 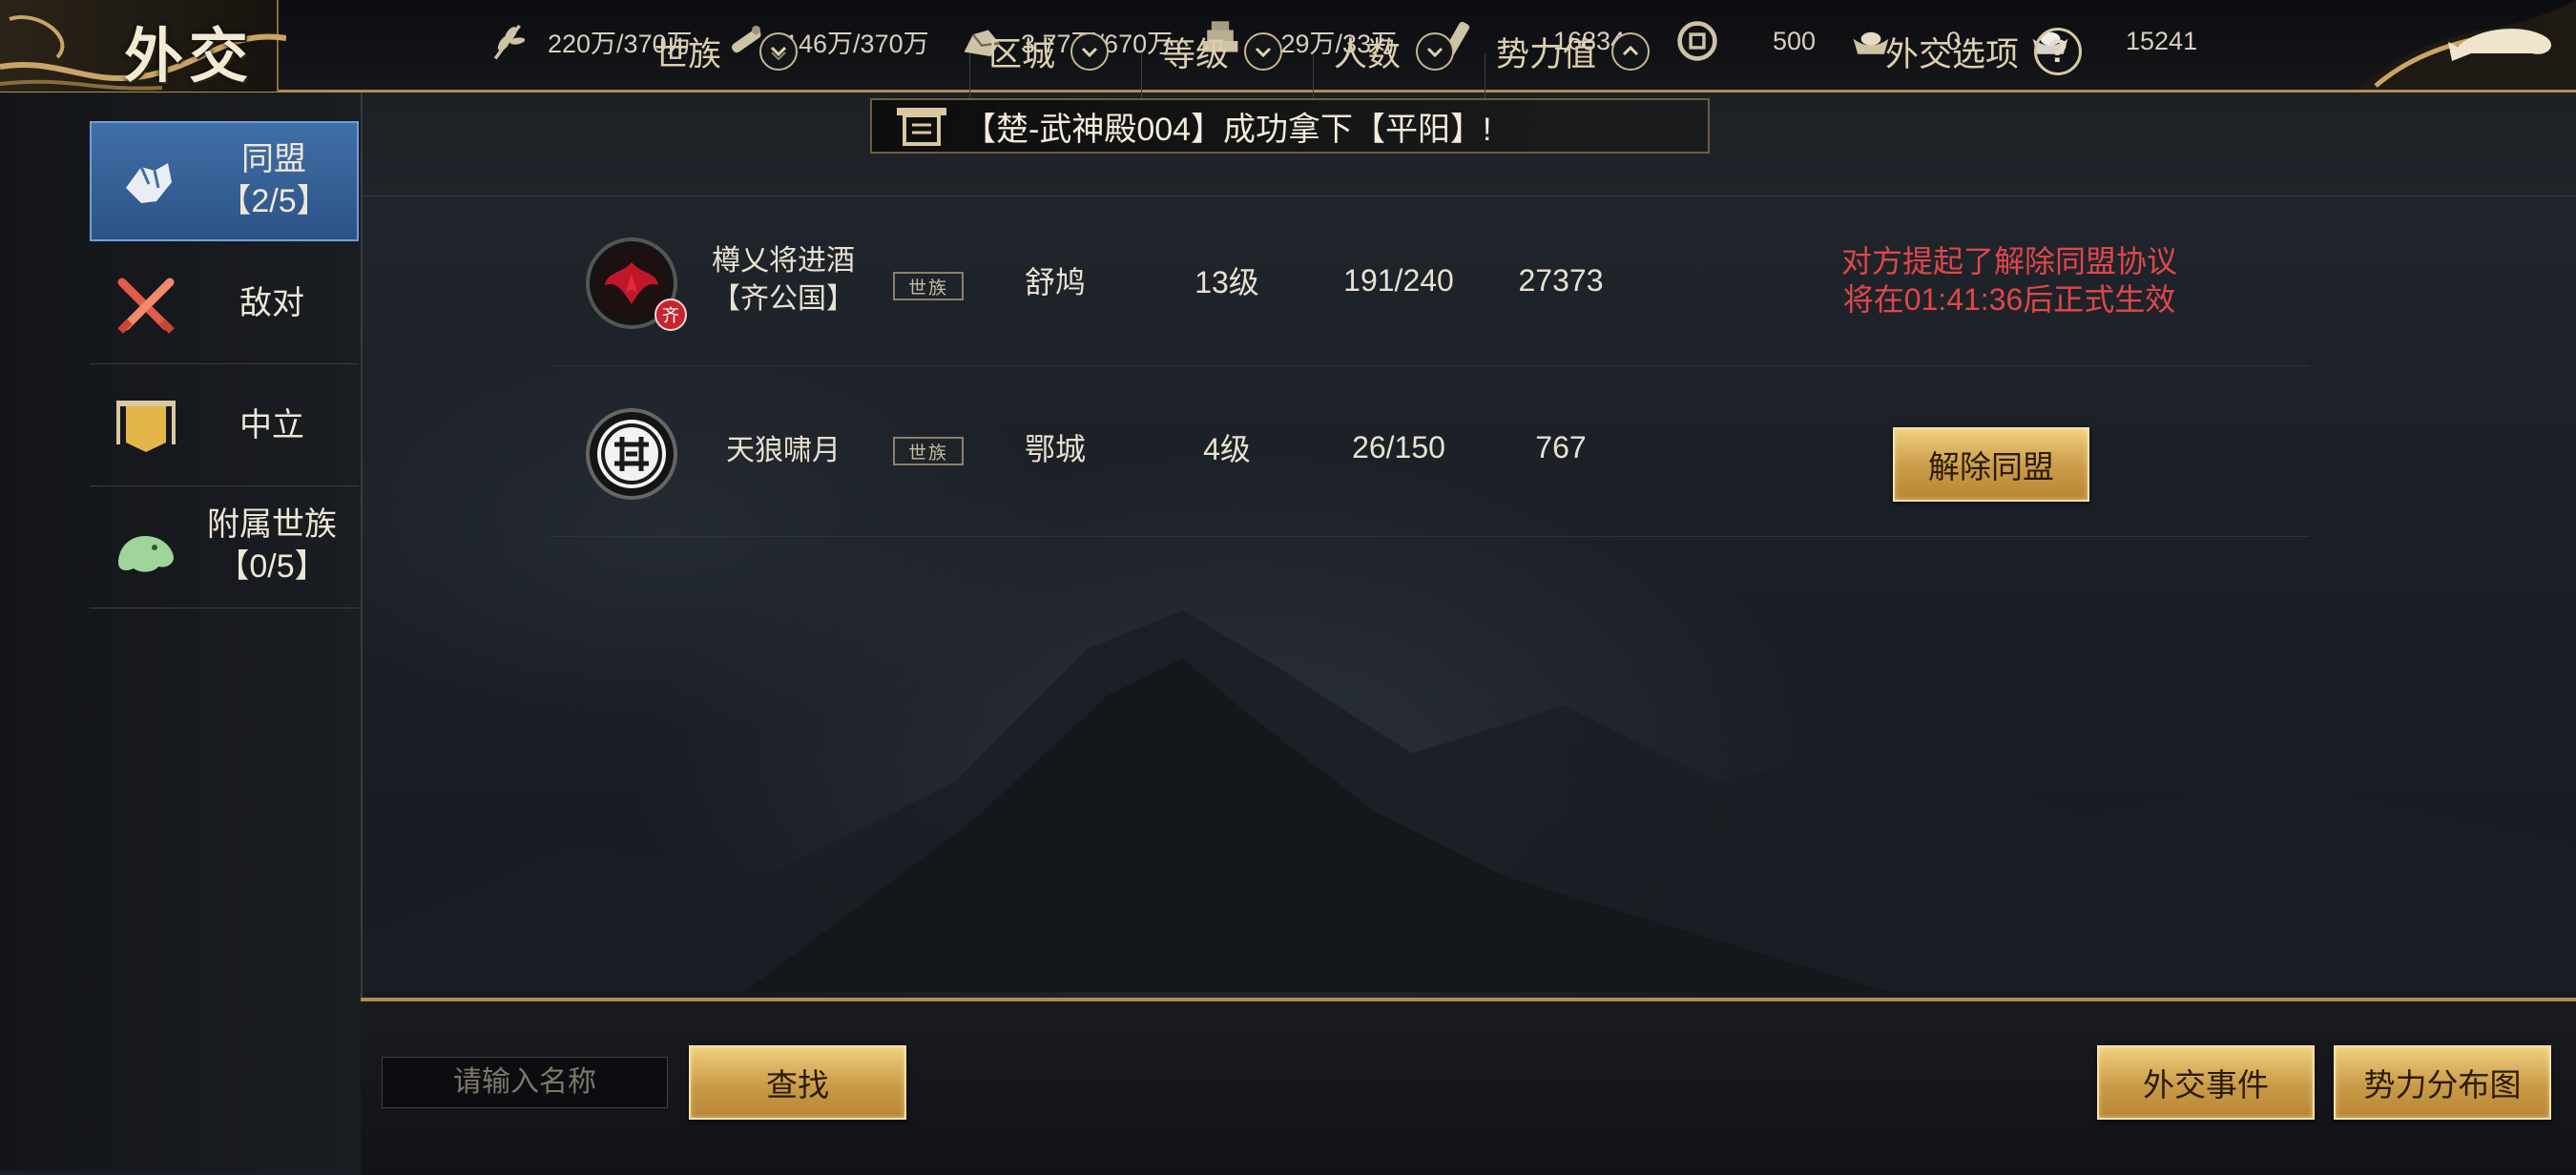 I want to click on copper-coin-icon, so click(x=1697, y=41).